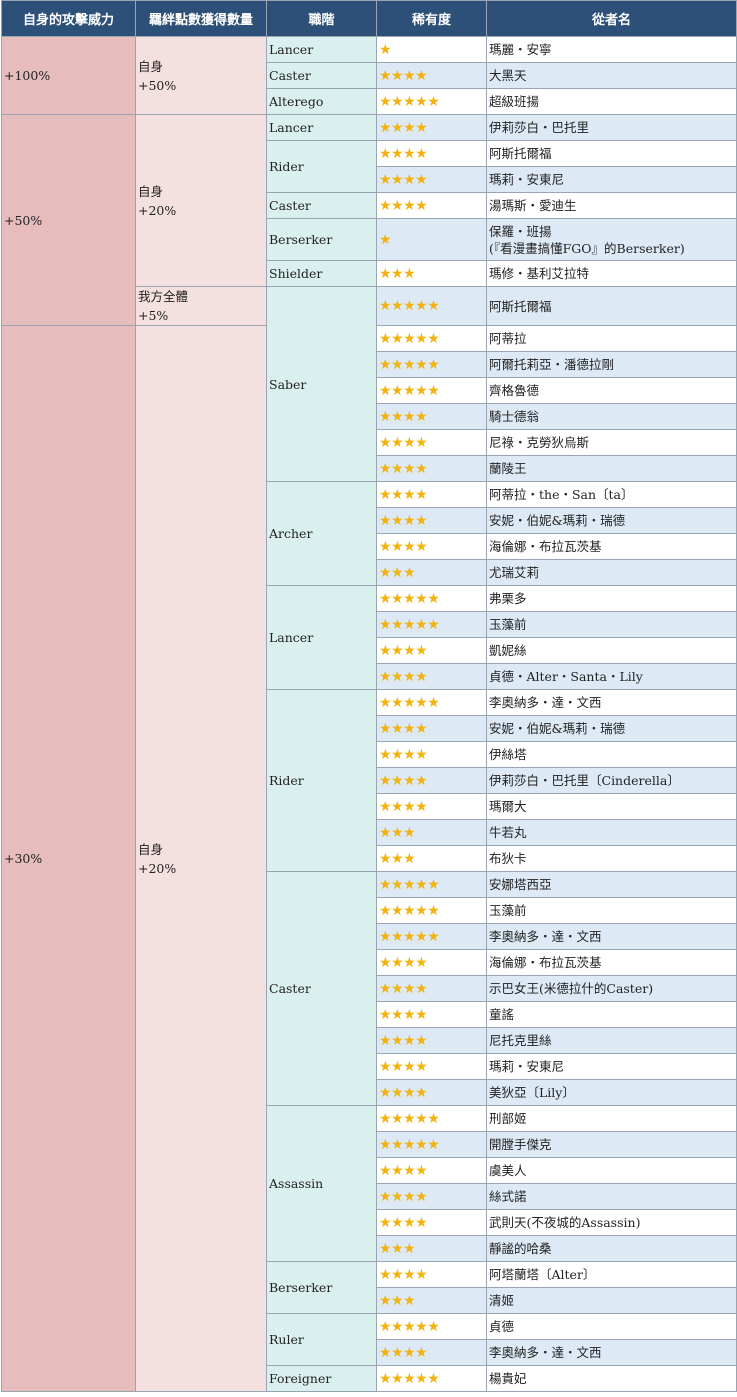 The height and width of the screenshot is (1397, 737). Describe the element at coordinates (153, 315) in the screenshot. I see `bond-value: +5%` at that location.